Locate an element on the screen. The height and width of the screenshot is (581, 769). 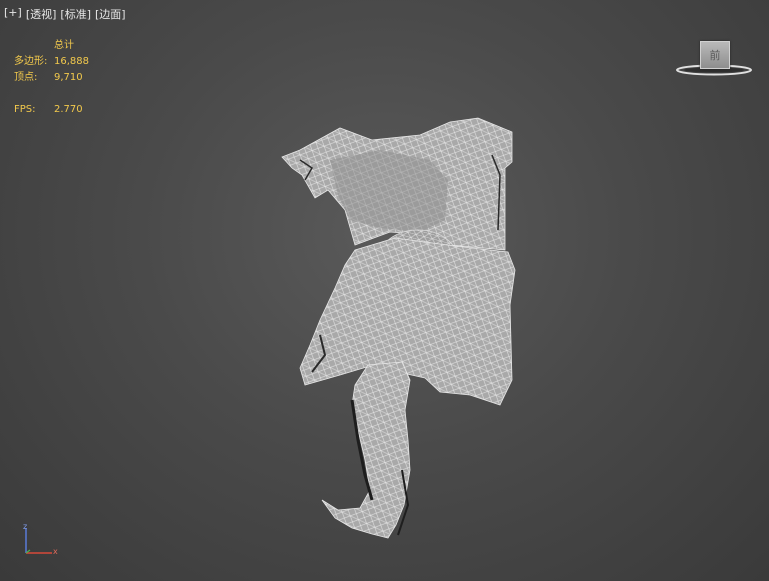
axis-x-label: x is located at coordinates (55, 551).